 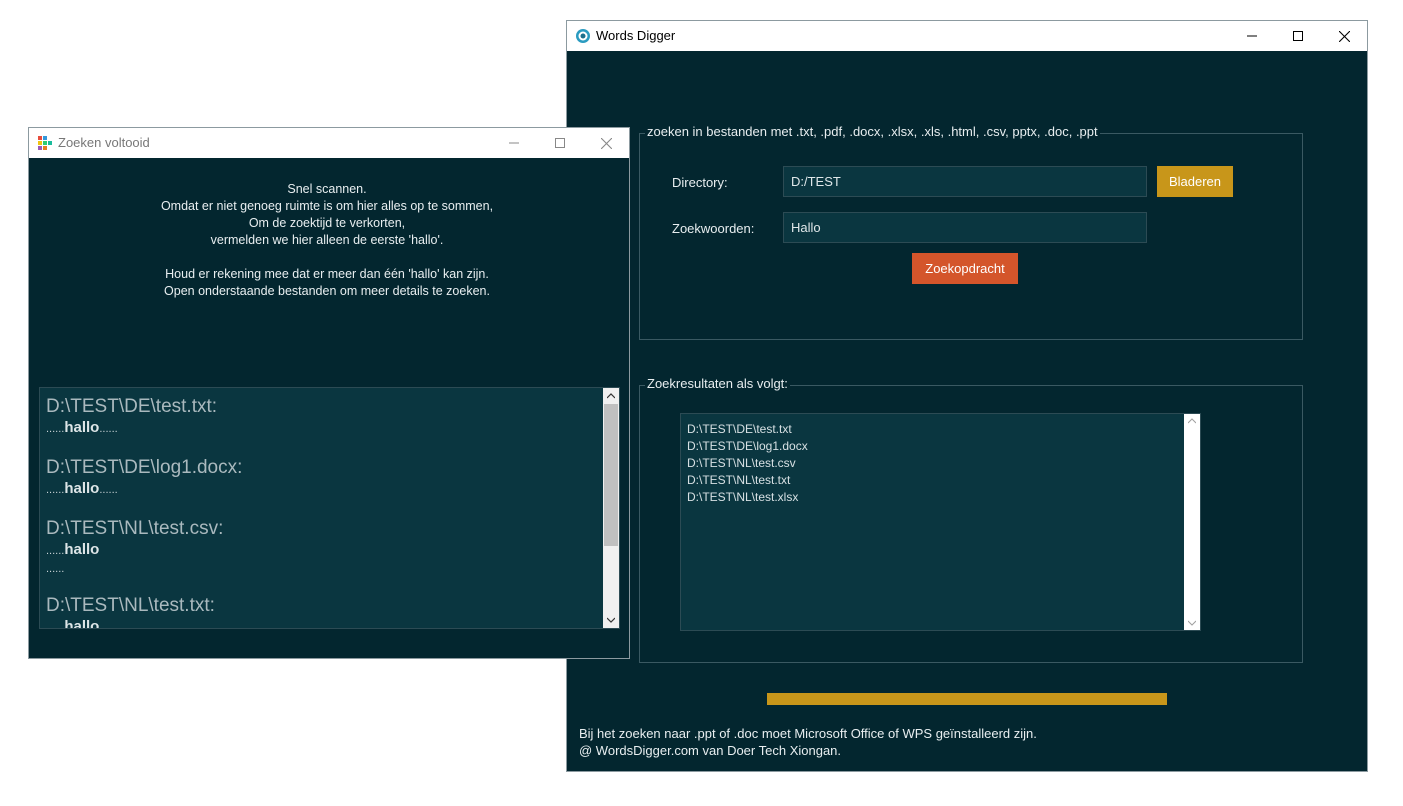 What do you see at coordinates (130, 605) in the screenshot?
I see `entry-path: D:\TEST\NL\test.txt:` at bounding box center [130, 605].